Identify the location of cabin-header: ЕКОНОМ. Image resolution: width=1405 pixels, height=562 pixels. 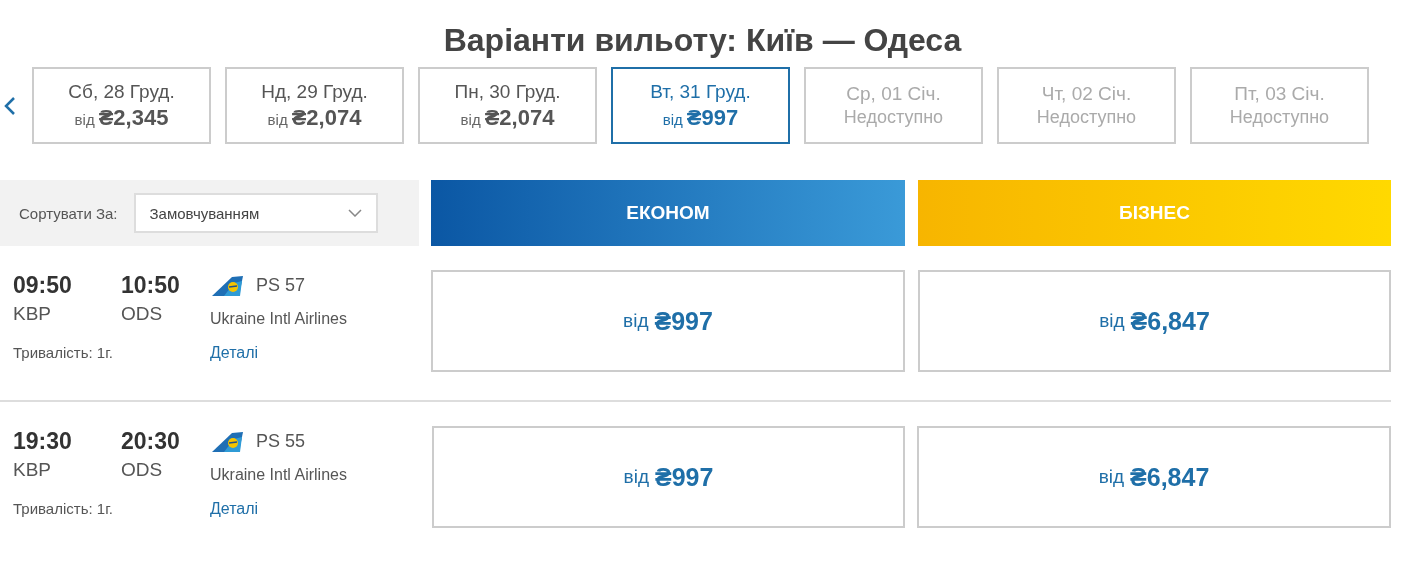
(668, 213).